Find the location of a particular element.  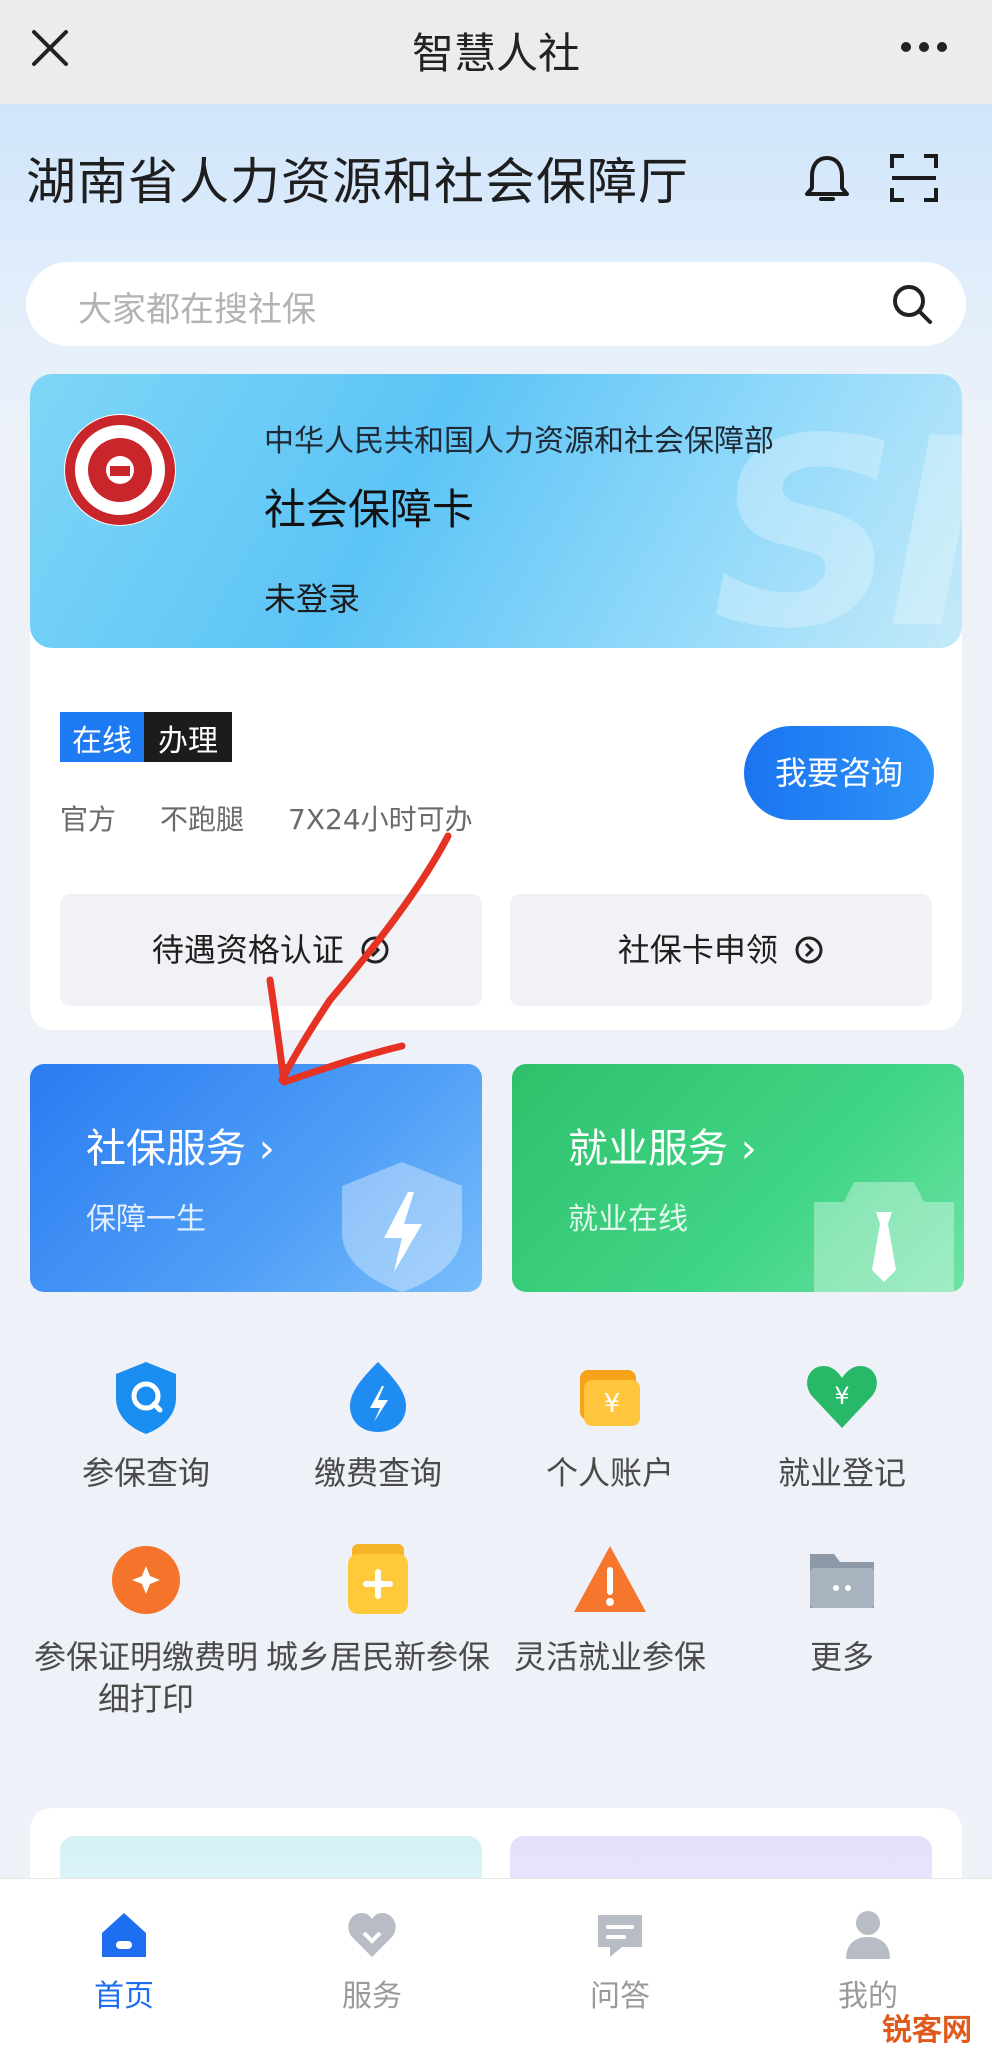

grid-label: 参保证明缴费明细打印 is located at coordinates (145, 1678).